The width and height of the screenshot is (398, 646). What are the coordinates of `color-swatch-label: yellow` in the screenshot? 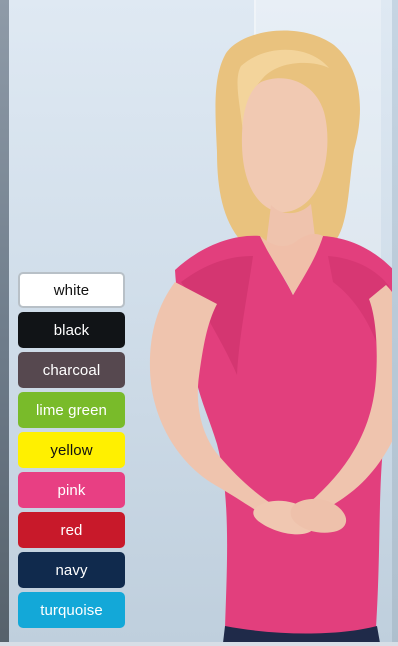 It's located at (71, 450).